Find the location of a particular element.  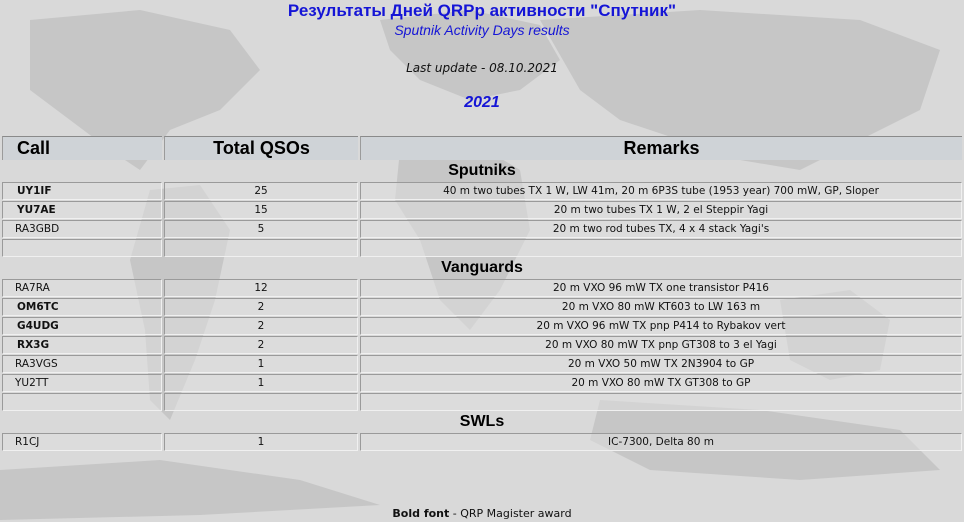

callsign-cell: OM6TC is located at coordinates (82, 307).